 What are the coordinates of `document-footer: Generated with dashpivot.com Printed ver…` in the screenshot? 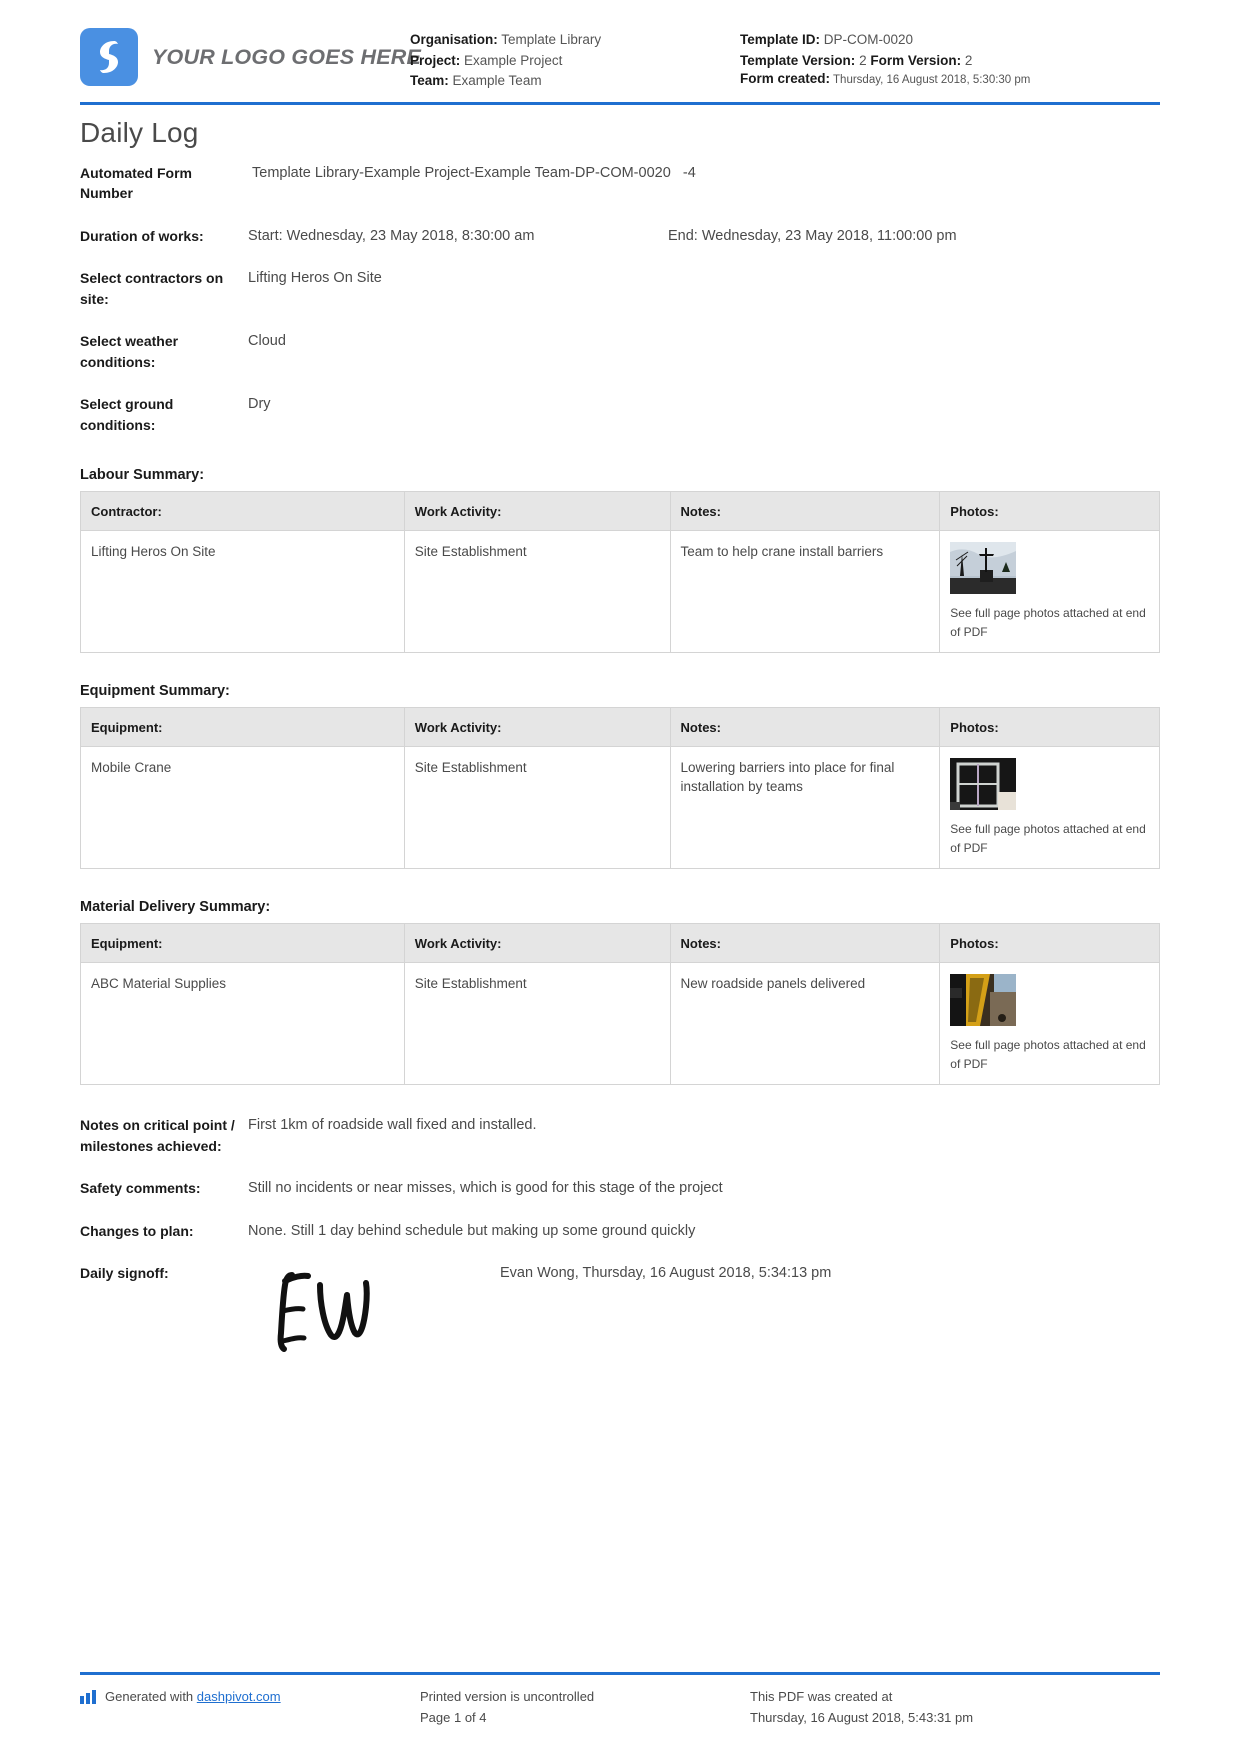 It's located at (620, 1700).